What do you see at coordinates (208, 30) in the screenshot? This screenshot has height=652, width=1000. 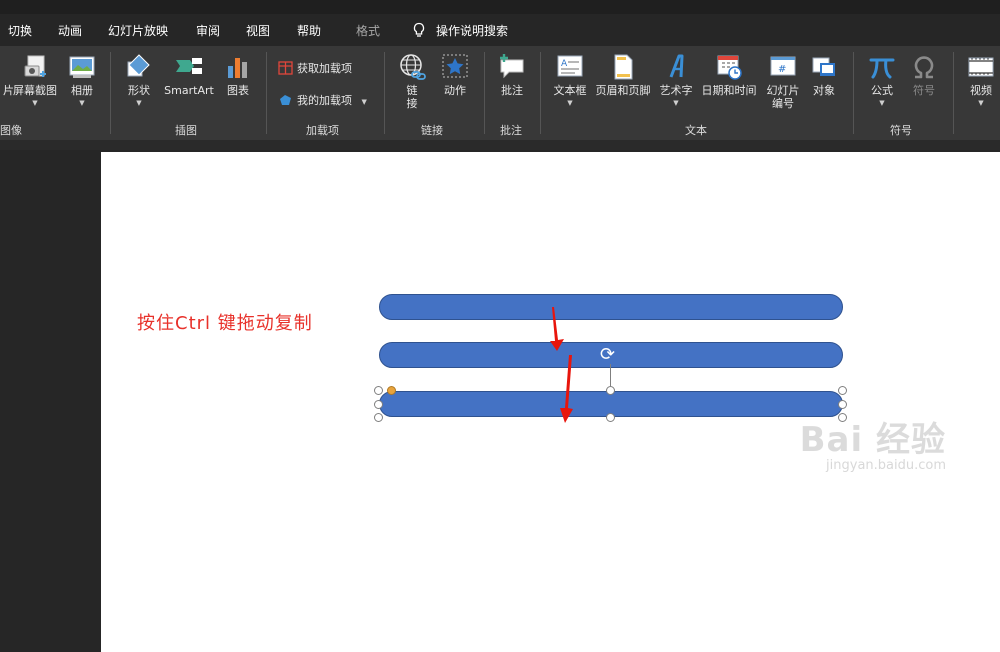 I see `tab-review: 审阅` at bounding box center [208, 30].